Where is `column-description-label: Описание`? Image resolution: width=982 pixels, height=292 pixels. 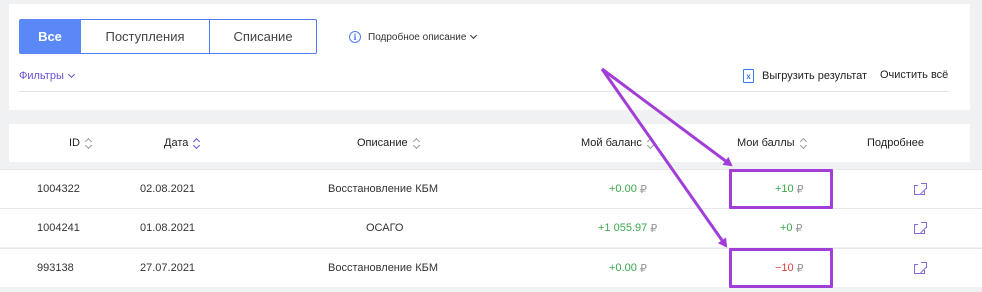
column-description-label: Описание is located at coordinates (382, 143).